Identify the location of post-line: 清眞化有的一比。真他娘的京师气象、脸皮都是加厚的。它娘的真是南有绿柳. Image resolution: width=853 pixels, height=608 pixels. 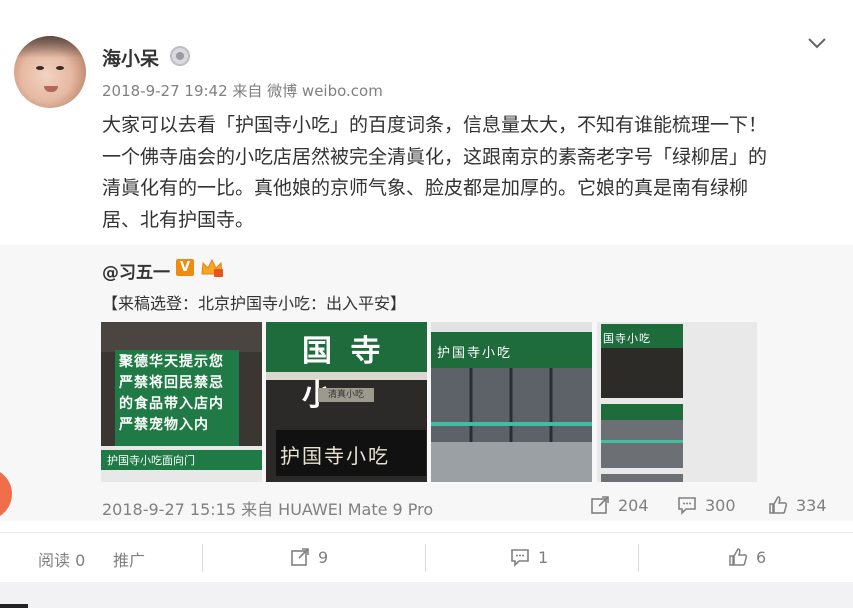
(425, 188).